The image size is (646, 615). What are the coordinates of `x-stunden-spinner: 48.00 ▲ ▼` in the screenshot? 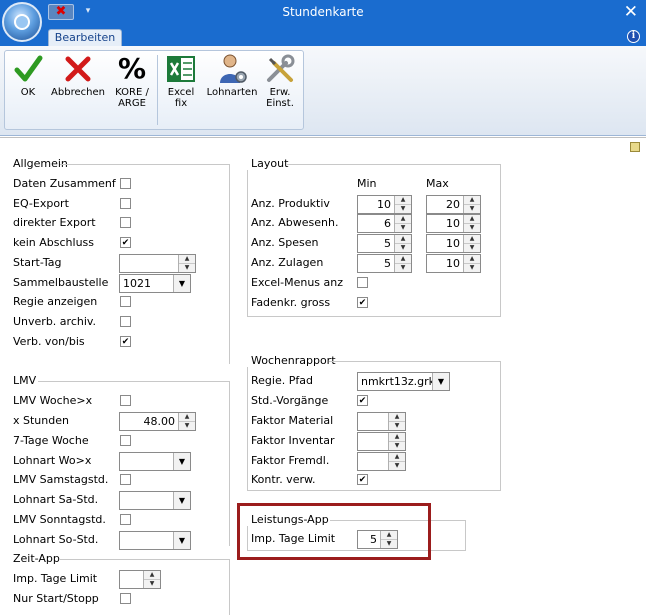 It's located at (157, 421).